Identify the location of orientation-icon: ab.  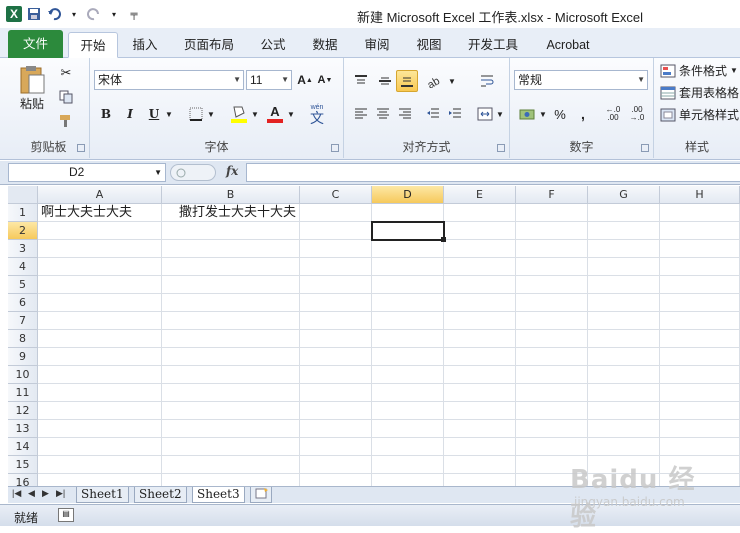
(436, 81).